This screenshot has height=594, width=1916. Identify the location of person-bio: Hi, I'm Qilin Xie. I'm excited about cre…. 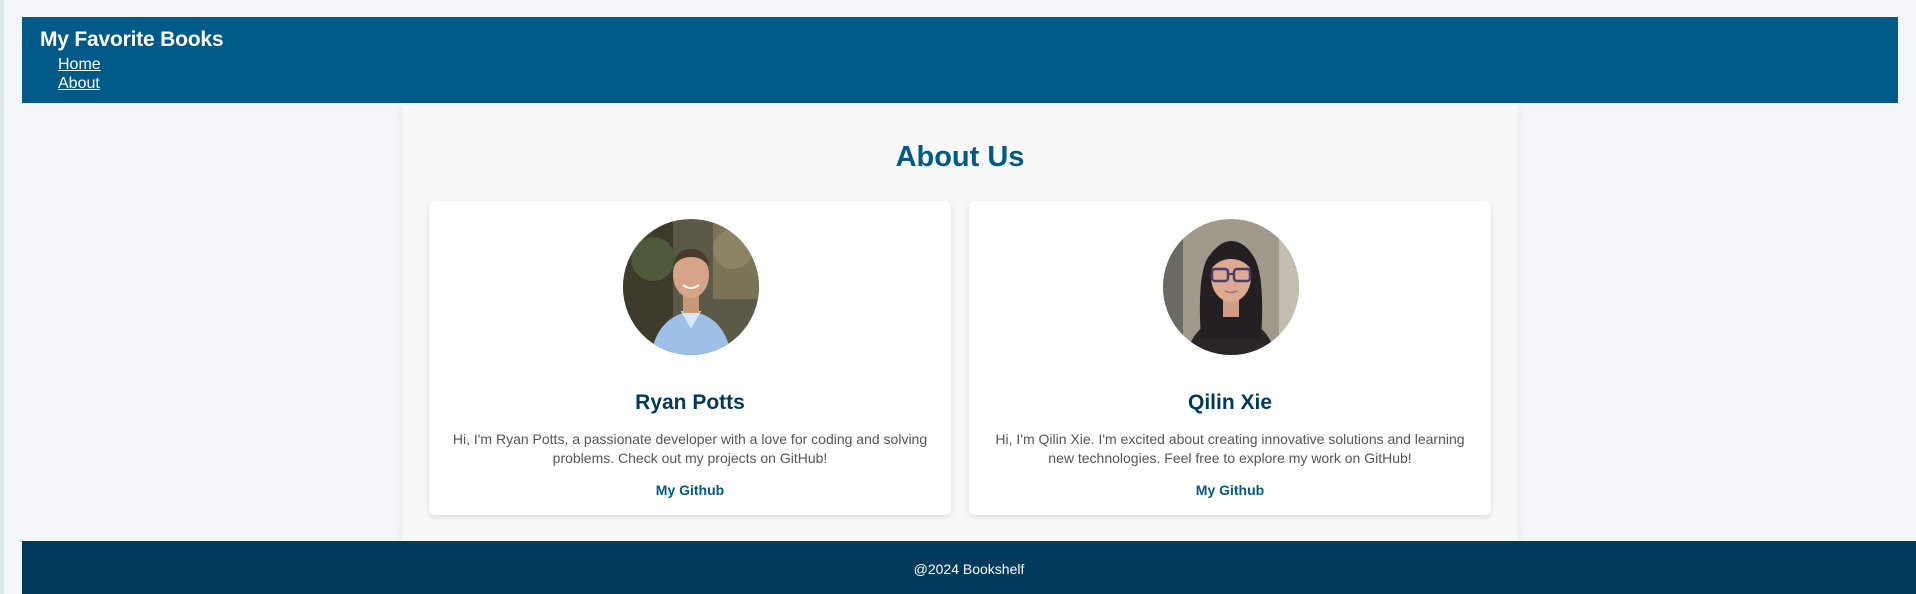
(1230, 448).